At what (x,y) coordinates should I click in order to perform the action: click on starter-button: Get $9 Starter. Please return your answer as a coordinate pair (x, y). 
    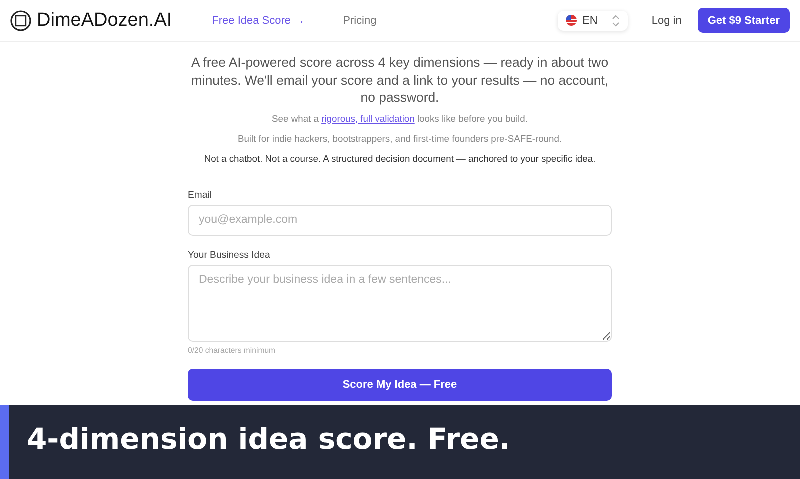
    Looking at the image, I should click on (744, 20).